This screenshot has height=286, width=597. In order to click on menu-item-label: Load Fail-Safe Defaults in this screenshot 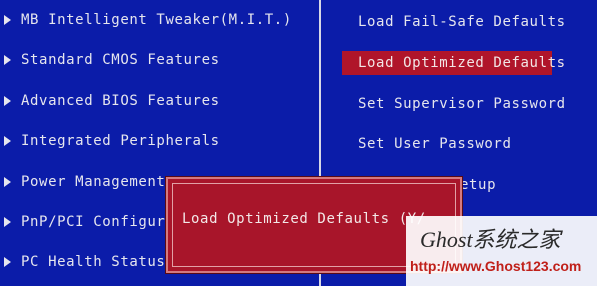, I will do `click(462, 22)`.